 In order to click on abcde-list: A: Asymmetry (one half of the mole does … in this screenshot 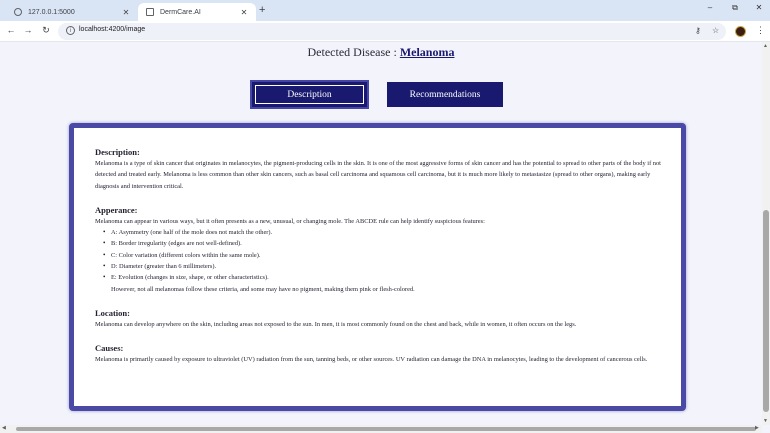, I will do `click(384, 255)`.